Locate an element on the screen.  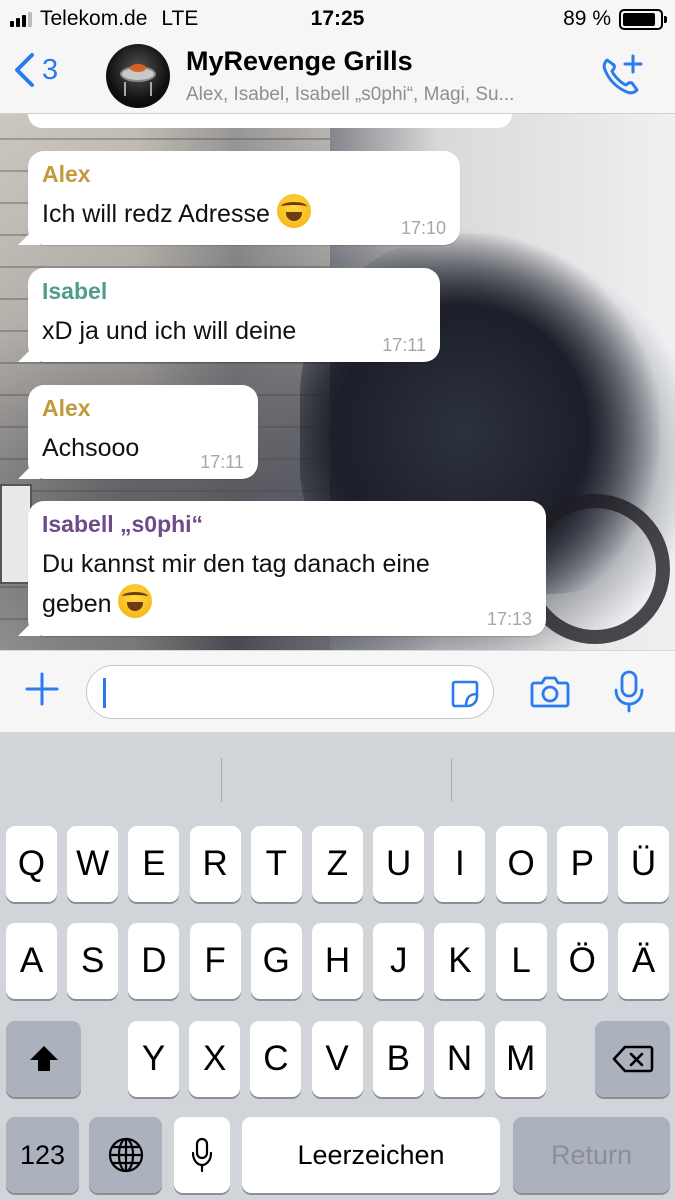
message-text-line-2: geben is located at coordinates (287, 604).